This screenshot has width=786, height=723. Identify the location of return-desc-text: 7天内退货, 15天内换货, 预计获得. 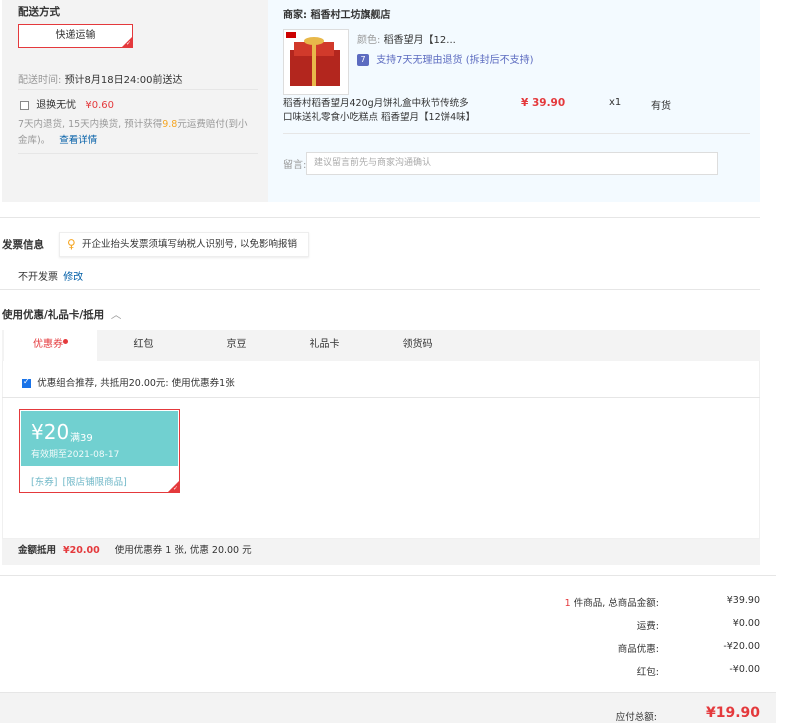
(90, 124).